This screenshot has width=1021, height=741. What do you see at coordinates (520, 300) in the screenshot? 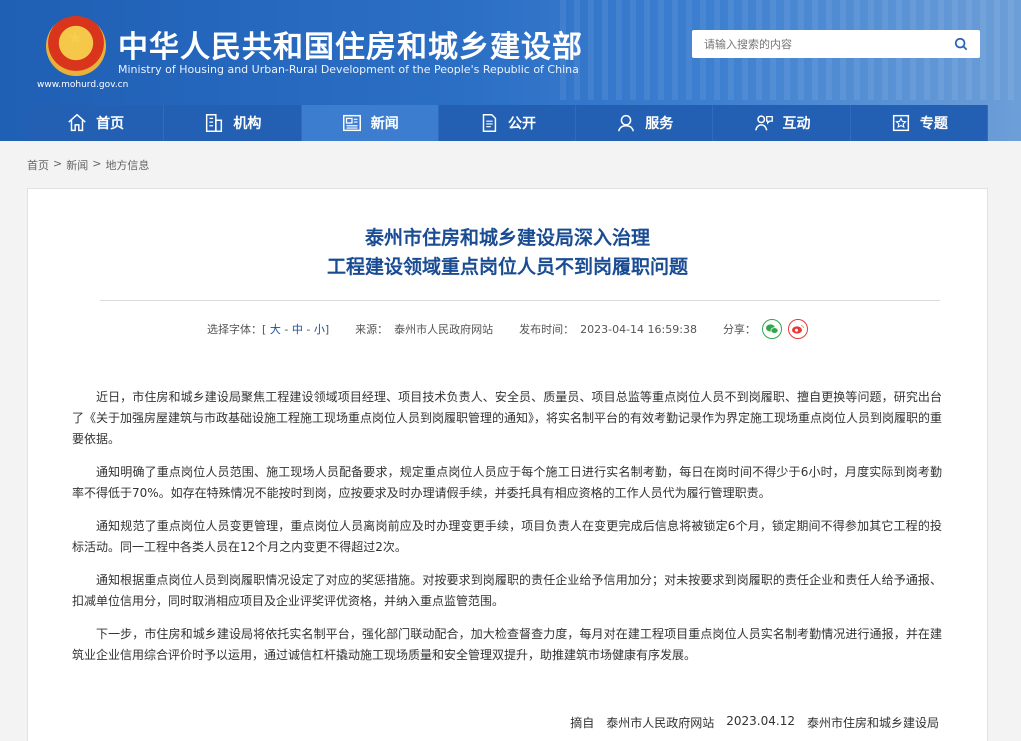
I see `title-divider` at bounding box center [520, 300].